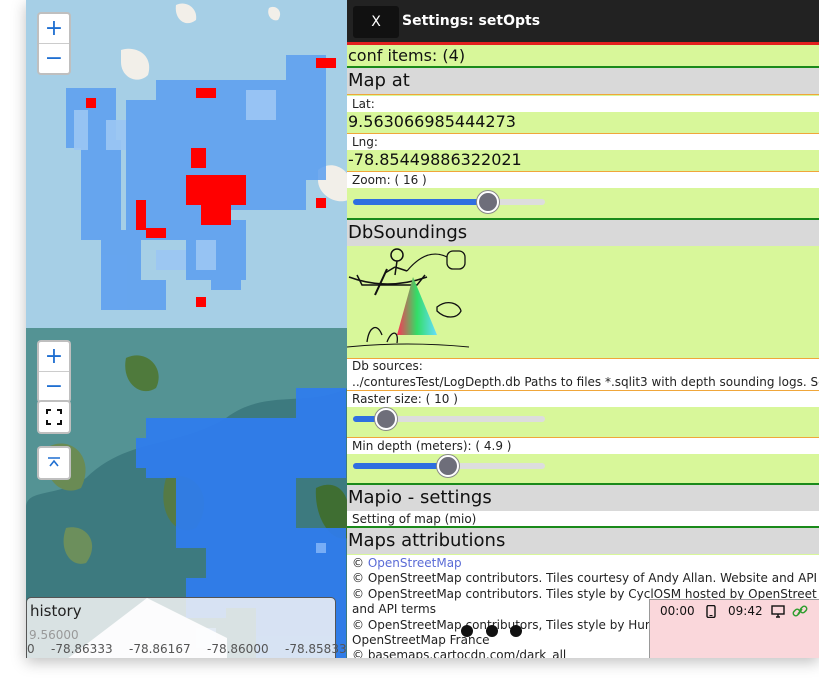  Describe the element at coordinates (408, 298) in the screenshot. I see `sounding-illustration` at that location.